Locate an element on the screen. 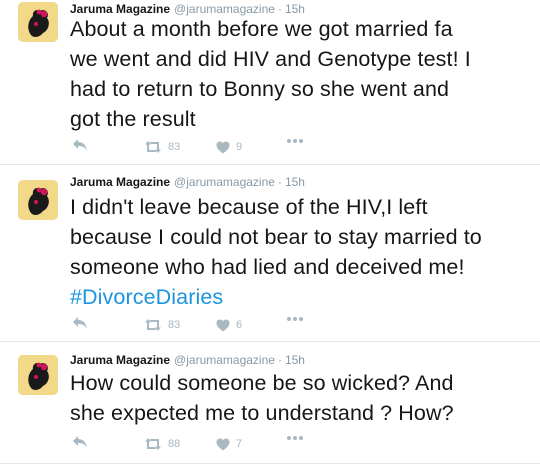 This screenshot has width=540, height=472. like-count: 7 is located at coordinates (239, 444).